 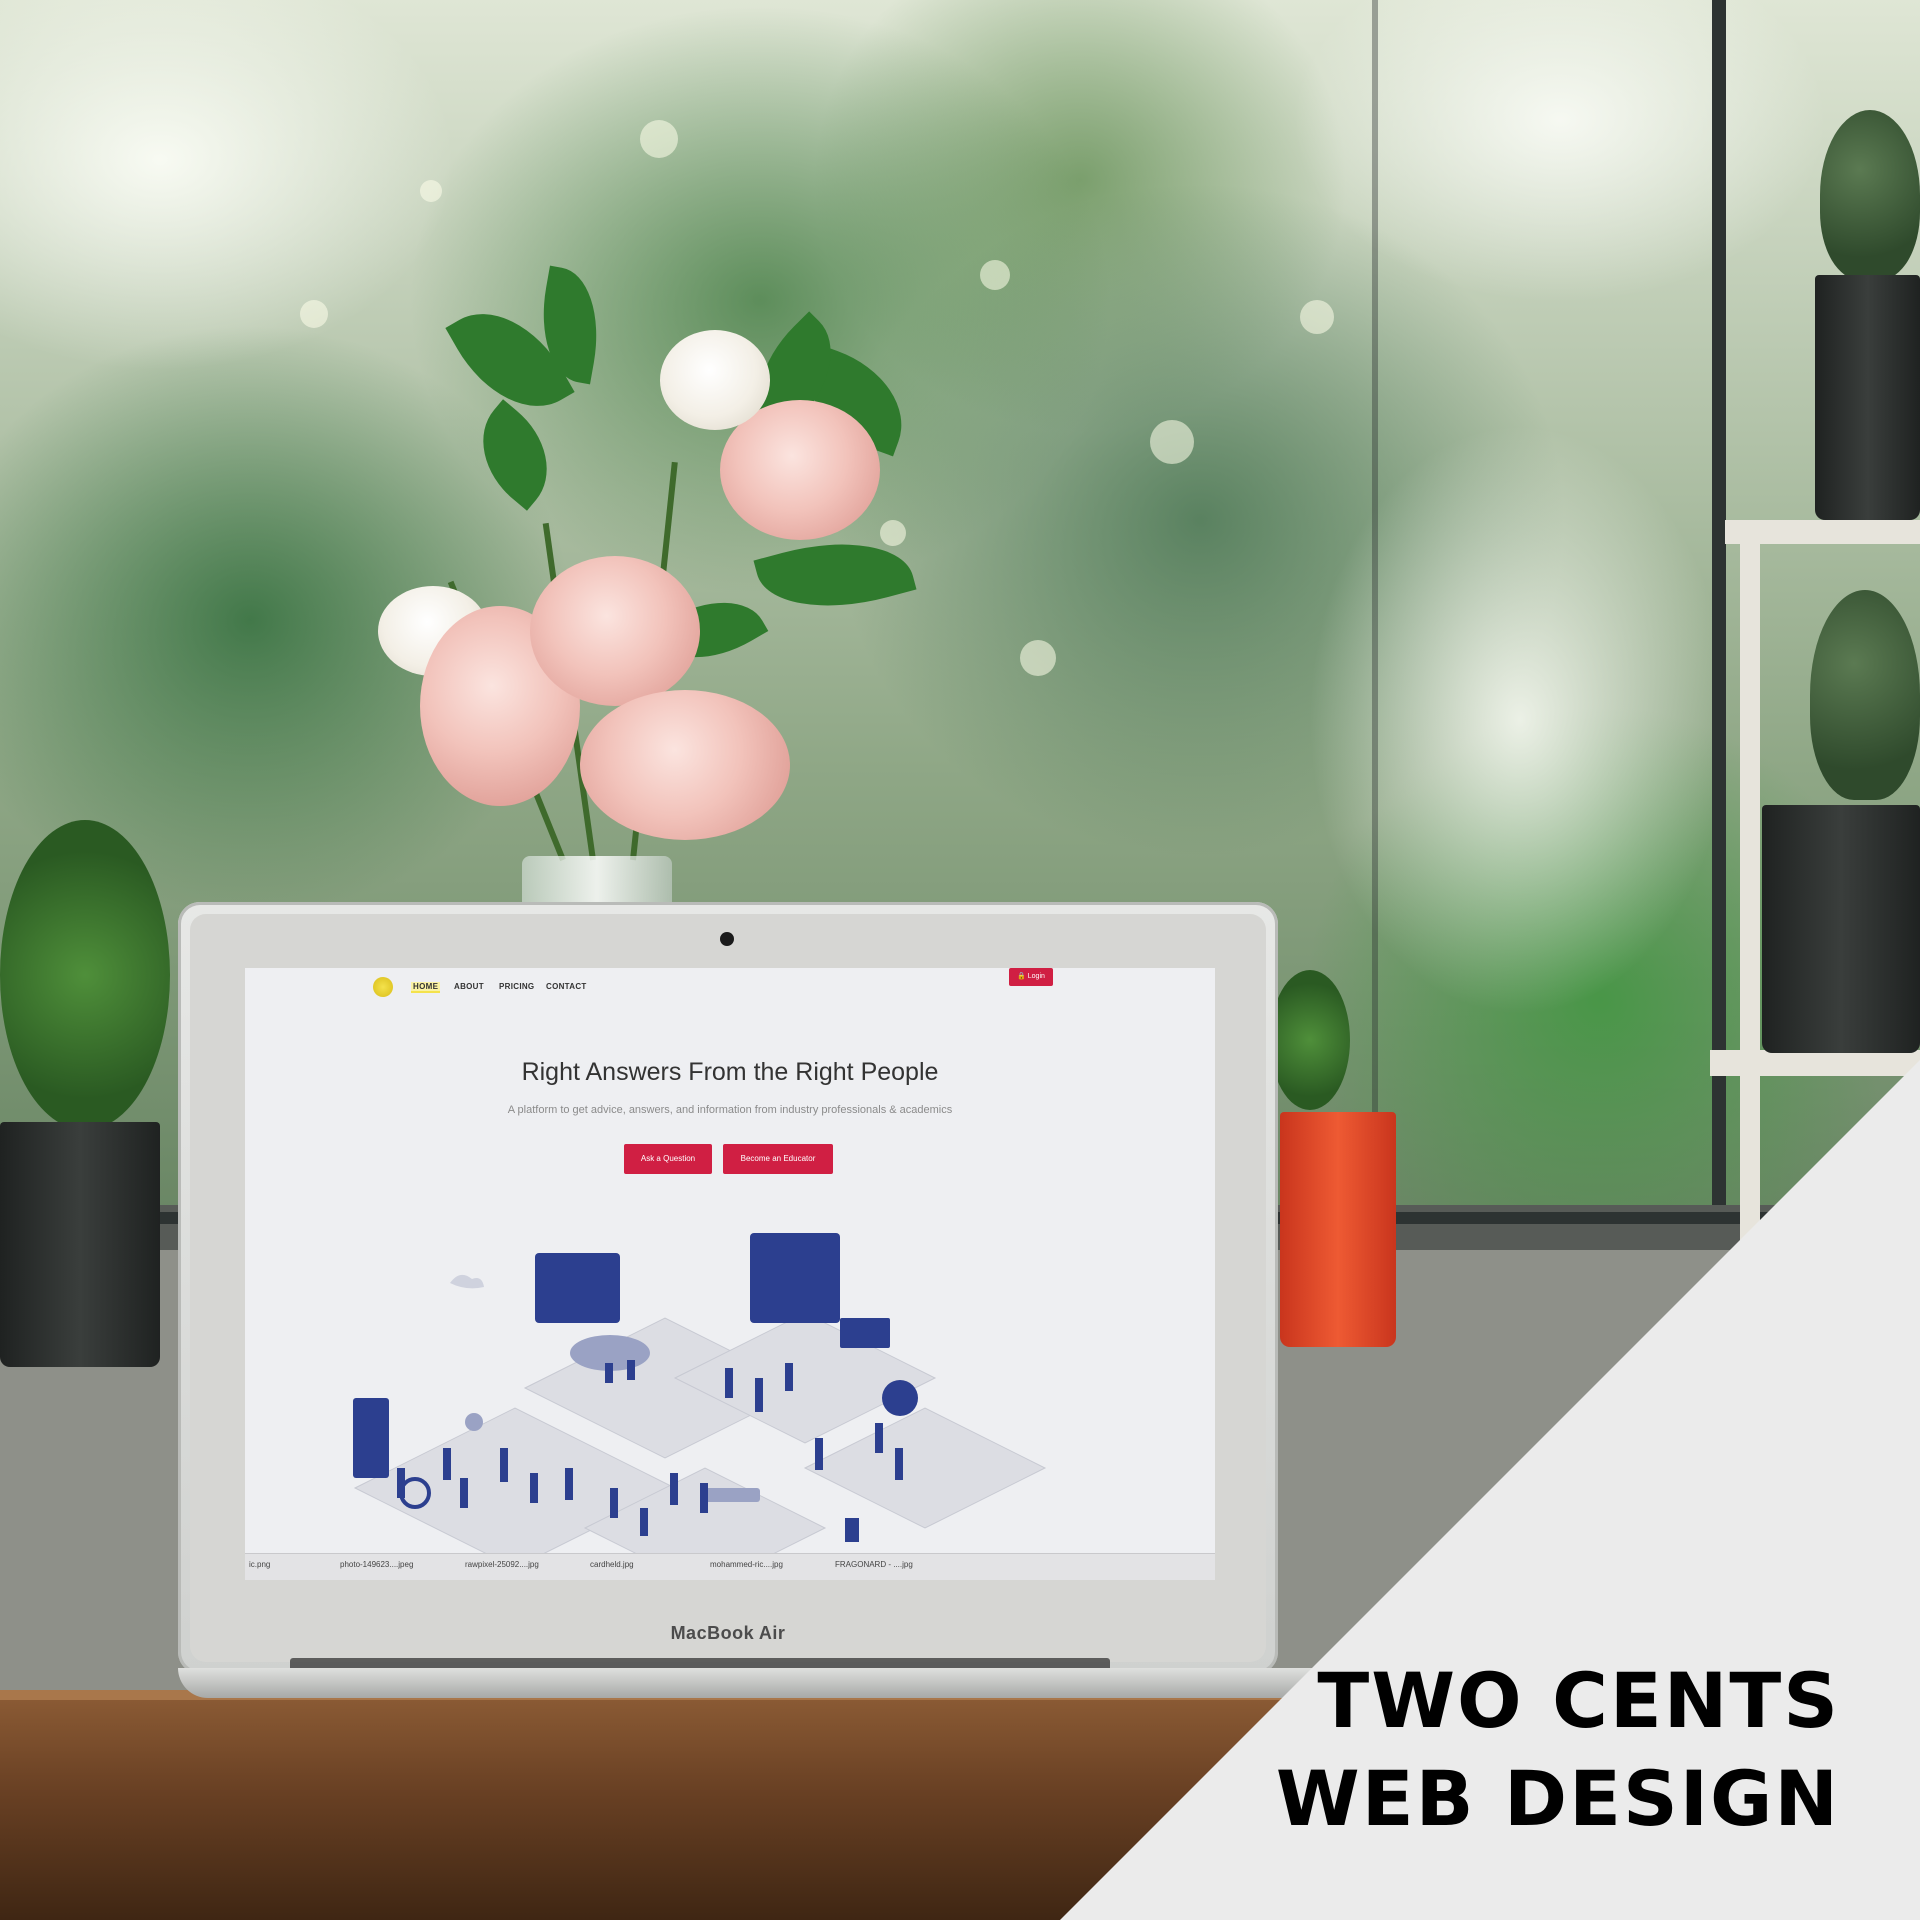 I want to click on banner-text: TWO CENTS WEB DESIGN, so click(x=1558, y=1750).